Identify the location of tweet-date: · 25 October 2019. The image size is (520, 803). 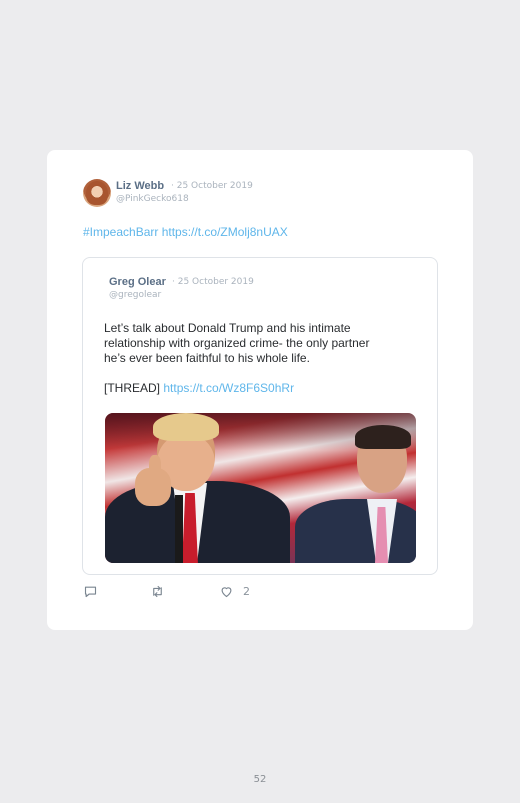
(212, 186).